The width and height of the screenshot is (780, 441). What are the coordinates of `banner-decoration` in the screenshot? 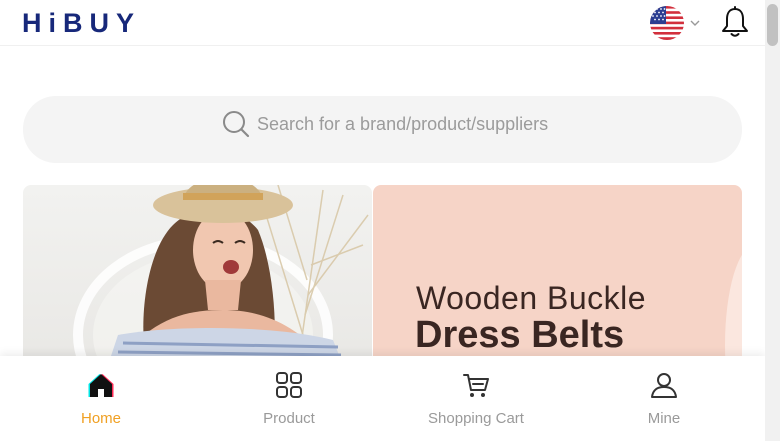 It's located at (733, 305).